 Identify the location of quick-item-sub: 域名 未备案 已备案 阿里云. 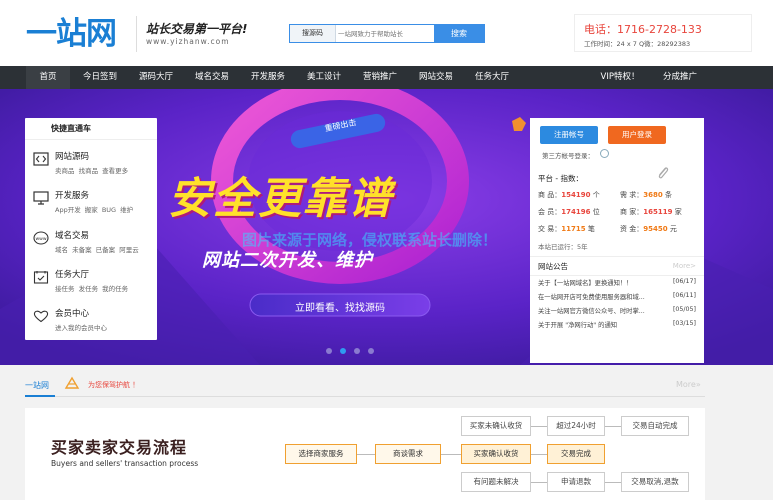
(97, 250).